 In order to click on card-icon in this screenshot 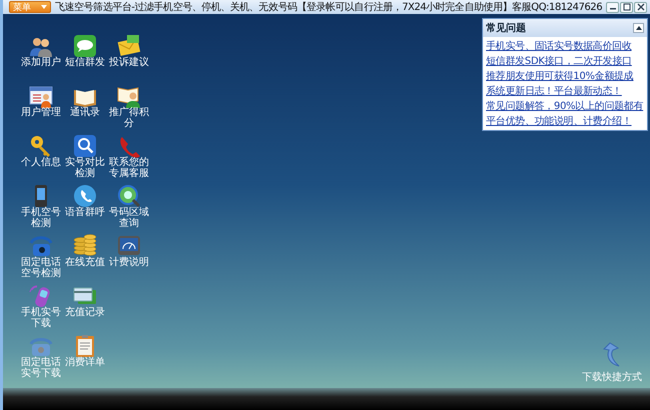, I will do `click(41, 96)`.